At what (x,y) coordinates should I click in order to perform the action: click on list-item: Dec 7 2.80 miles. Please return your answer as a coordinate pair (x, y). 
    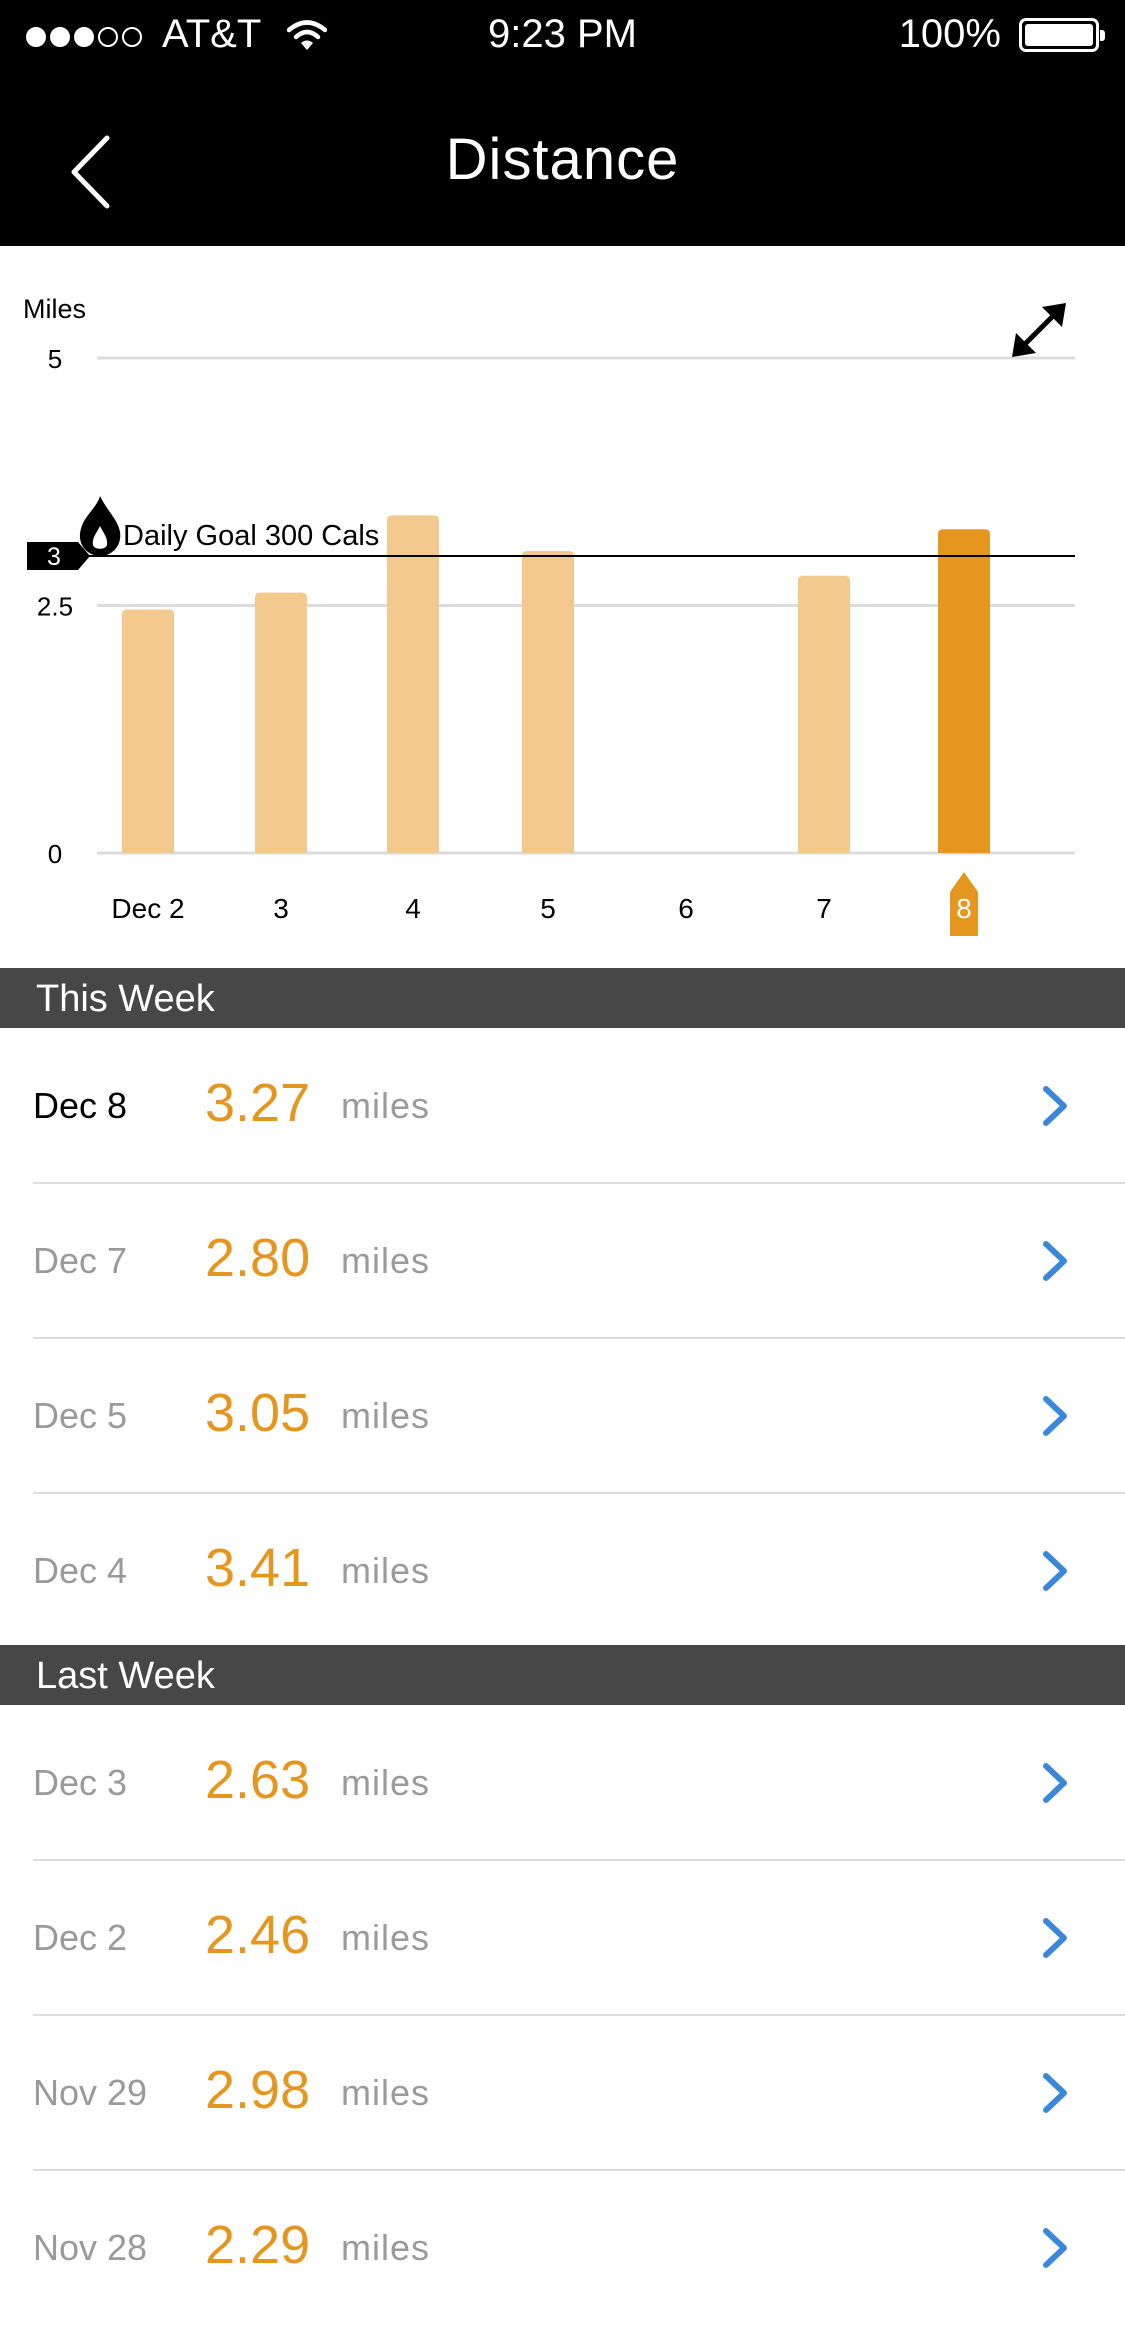
    Looking at the image, I should click on (562, 1260).